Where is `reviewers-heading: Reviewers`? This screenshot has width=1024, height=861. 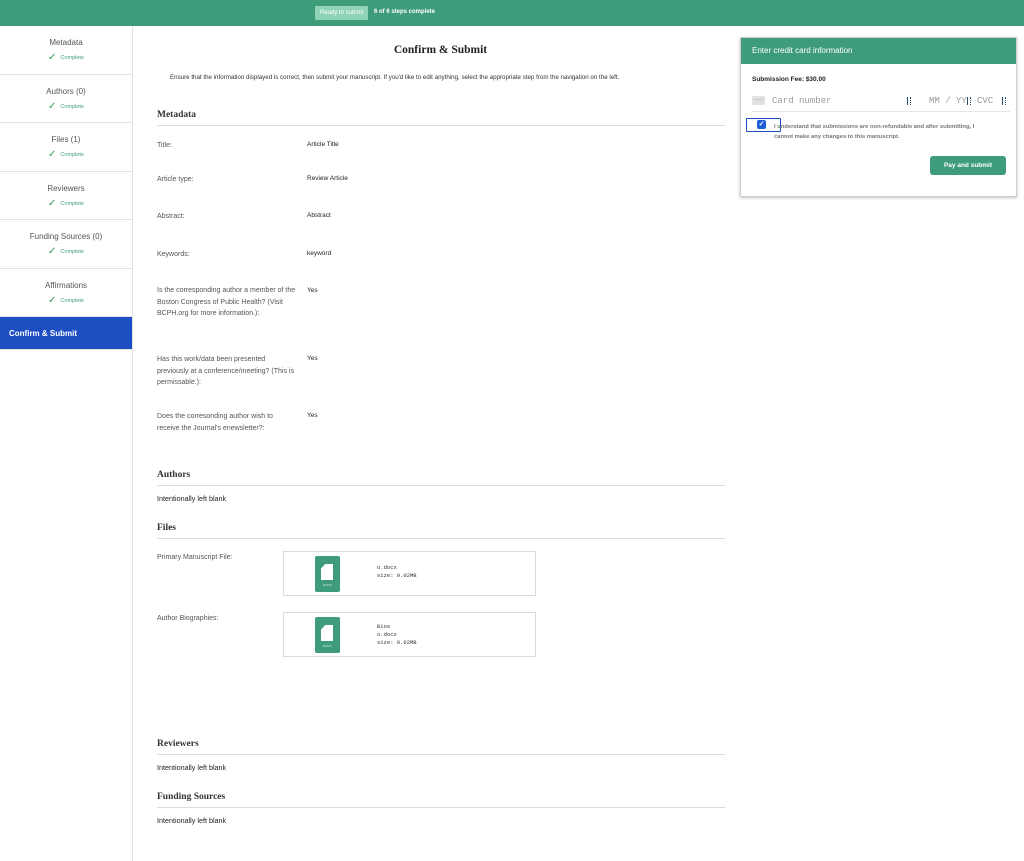
reviewers-heading: Reviewers is located at coordinates (441, 747).